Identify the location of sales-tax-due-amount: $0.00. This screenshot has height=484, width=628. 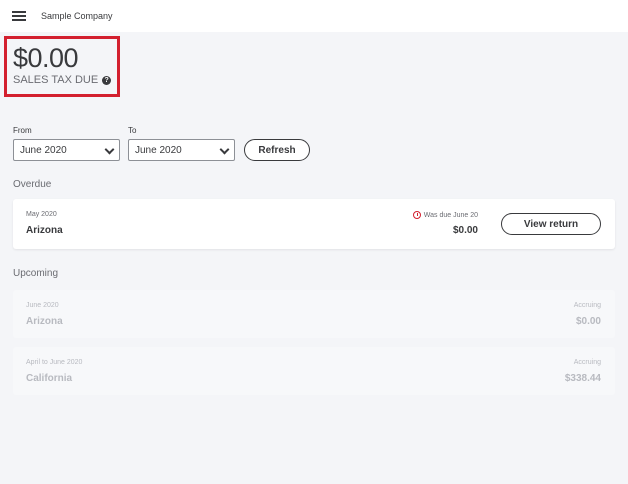
(46, 58).